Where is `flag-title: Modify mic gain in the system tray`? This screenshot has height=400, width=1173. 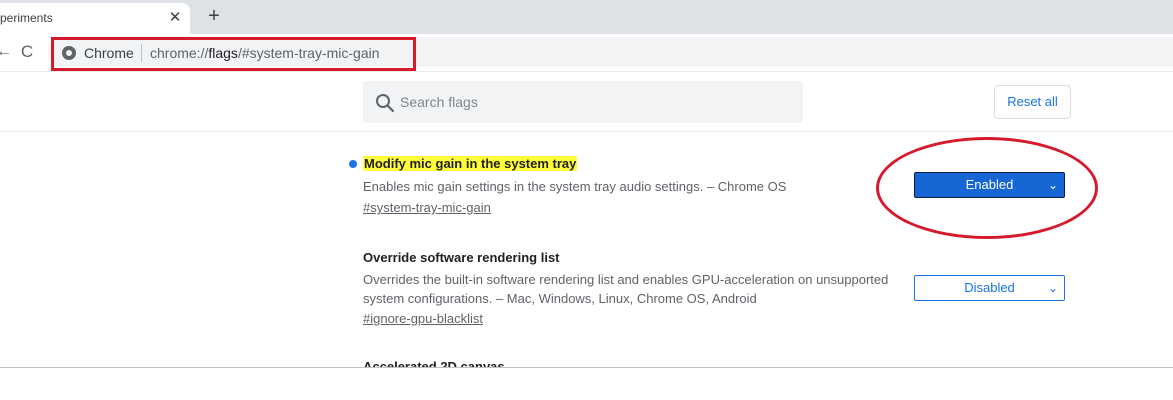
flag-title: Modify mic gain in the system tray is located at coordinates (470, 163).